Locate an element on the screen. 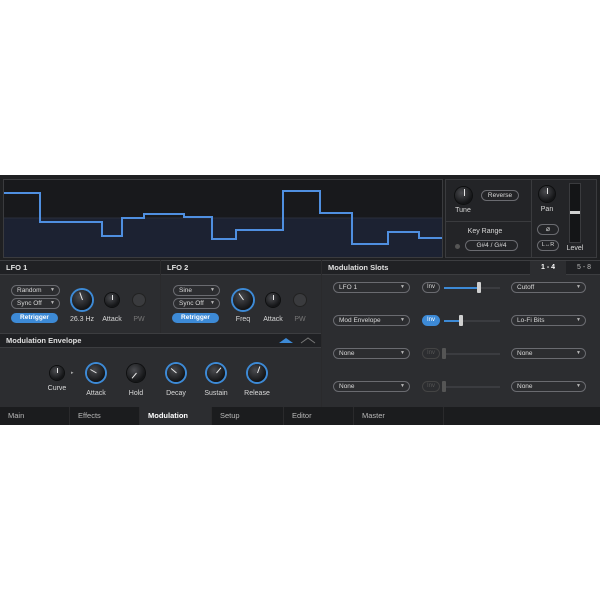 The image size is (600, 600). pan-knob is located at coordinates (547, 194).